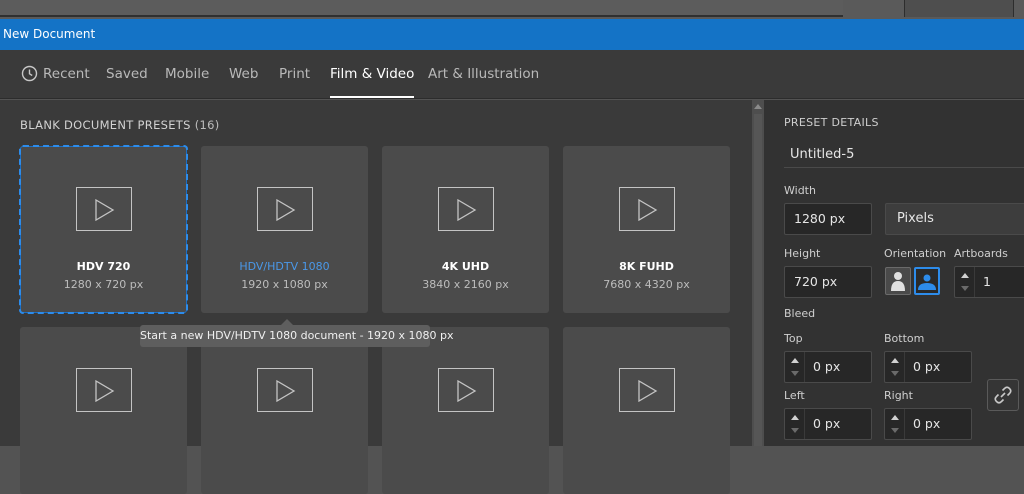 The image size is (1024, 494). I want to click on preset-card-4k-uhd: 4K UHD 3840 x 2160 px, so click(465, 229).